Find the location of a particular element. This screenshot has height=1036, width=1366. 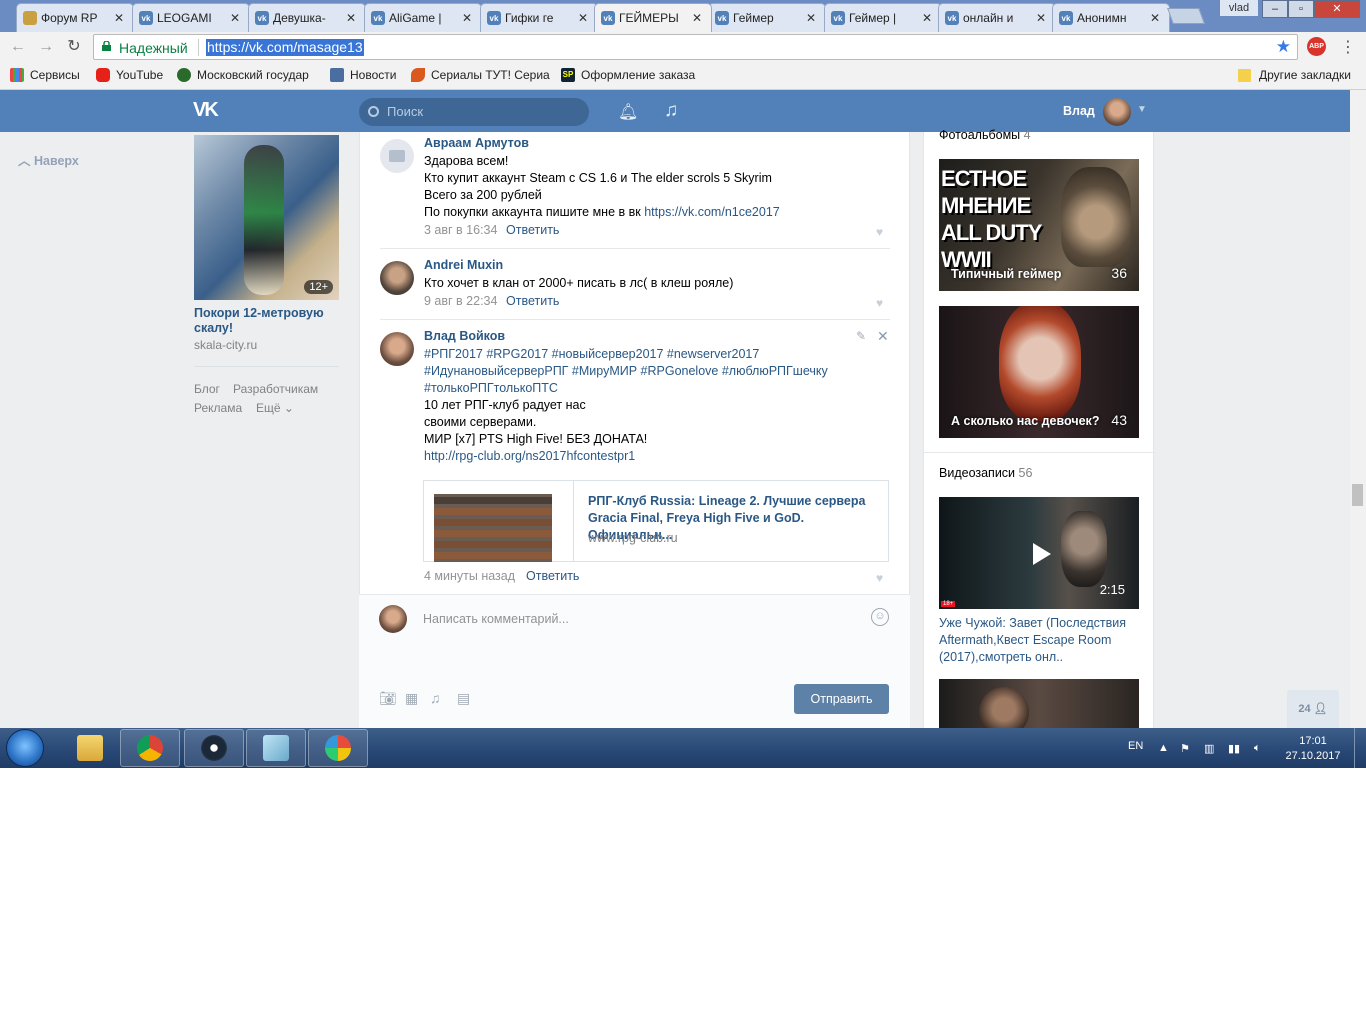

close-window-button: ✕ is located at coordinates (1337, 9).